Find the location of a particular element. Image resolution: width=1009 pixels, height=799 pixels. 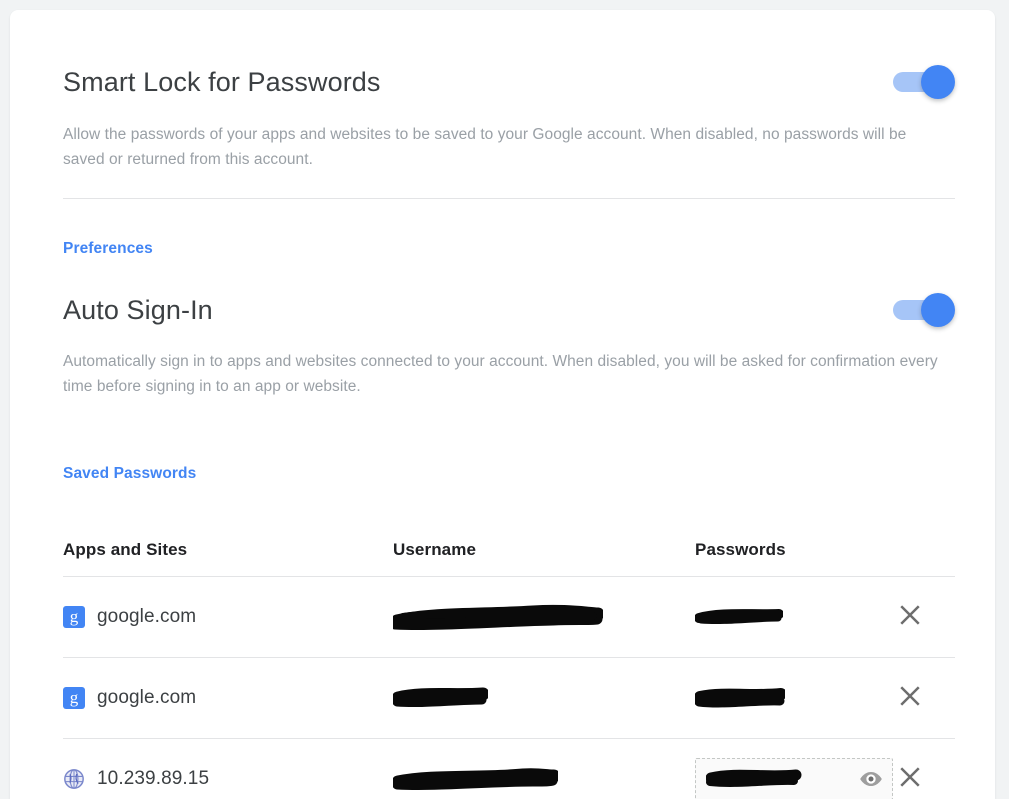

preferences-heading: Preferences is located at coordinates (108, 248).